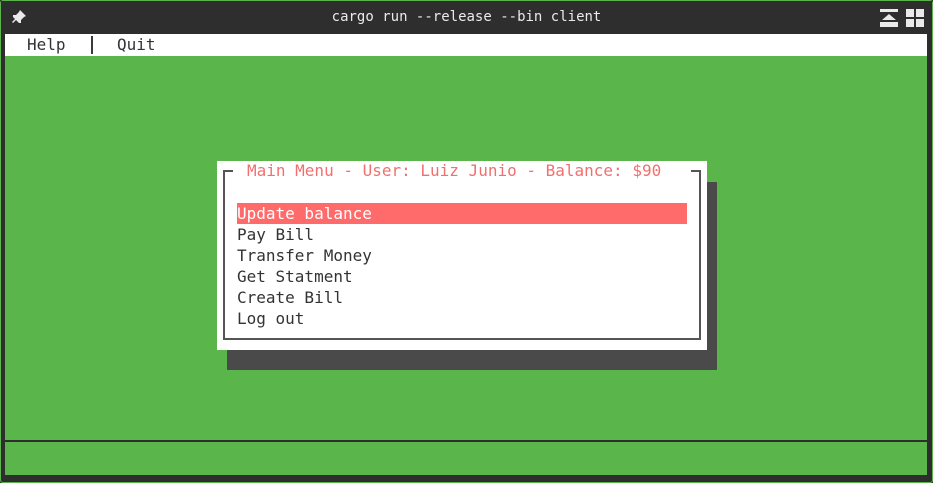  Describe the element at coordinates (462, 318) in the screenshot. I see `option-log-out: Log out` at that location.